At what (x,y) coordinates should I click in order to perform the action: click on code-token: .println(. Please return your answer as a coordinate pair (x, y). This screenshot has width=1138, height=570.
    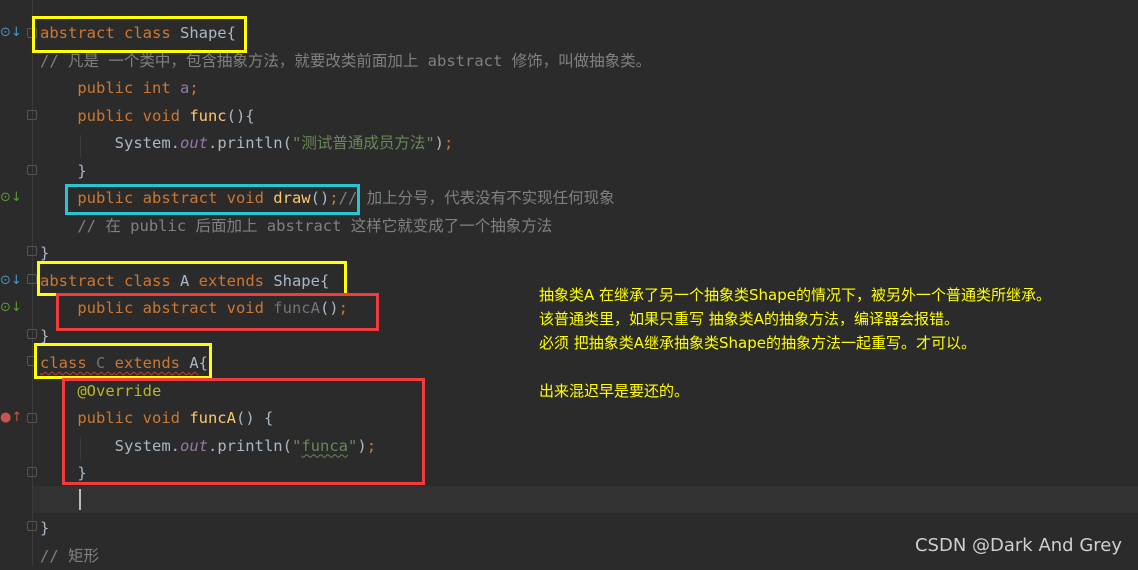
    Looking at the image, I should click on (249, 143).